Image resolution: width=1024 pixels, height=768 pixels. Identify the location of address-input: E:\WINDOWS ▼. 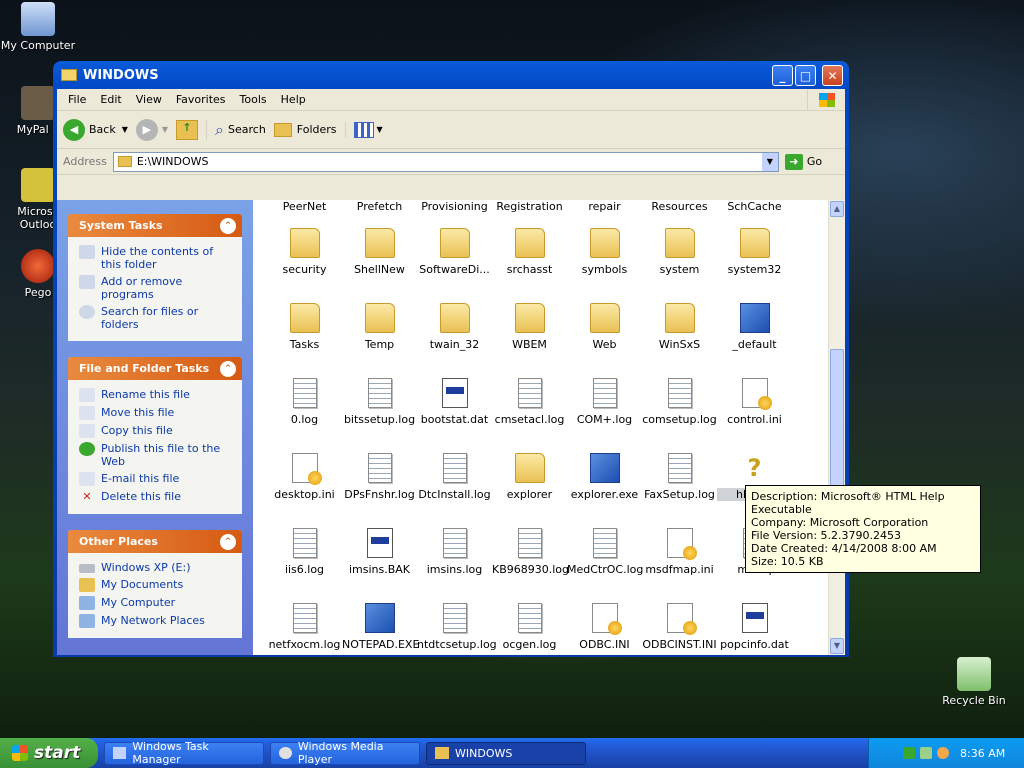
(445, 161).